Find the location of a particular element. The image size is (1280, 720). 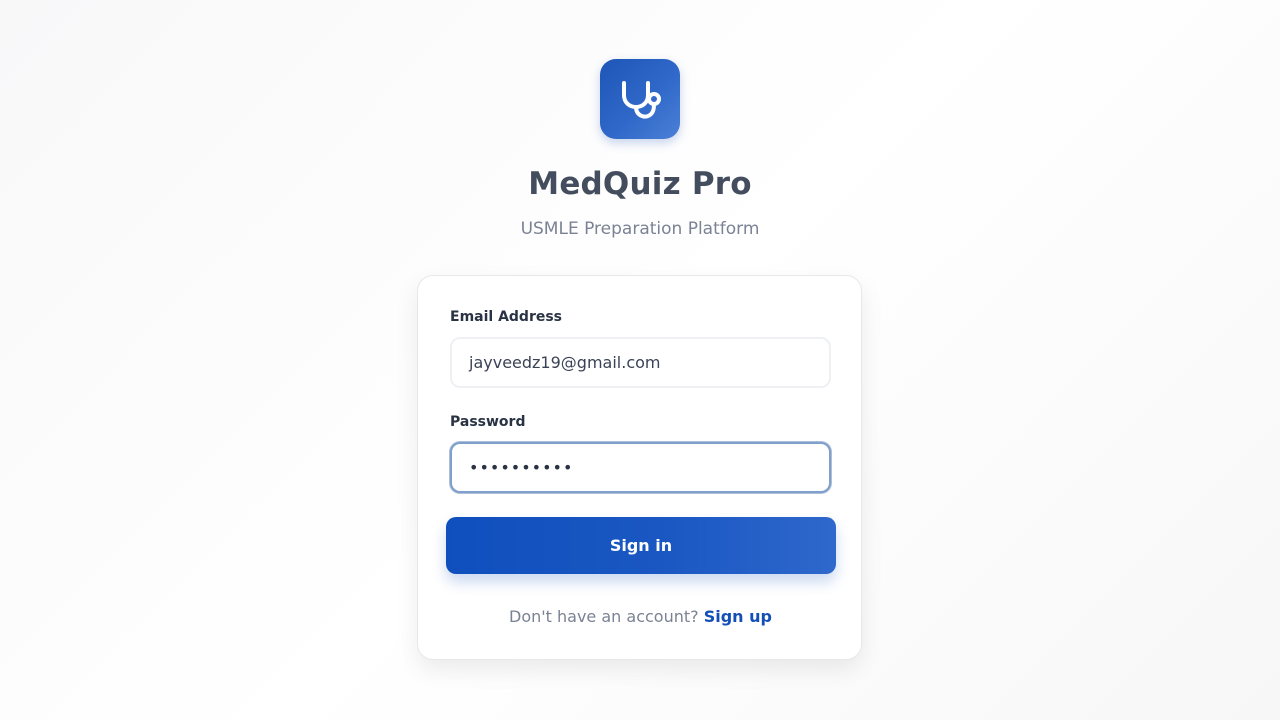

email-field: jayveedz19@gmail.com is located at coordinates (640, 362).